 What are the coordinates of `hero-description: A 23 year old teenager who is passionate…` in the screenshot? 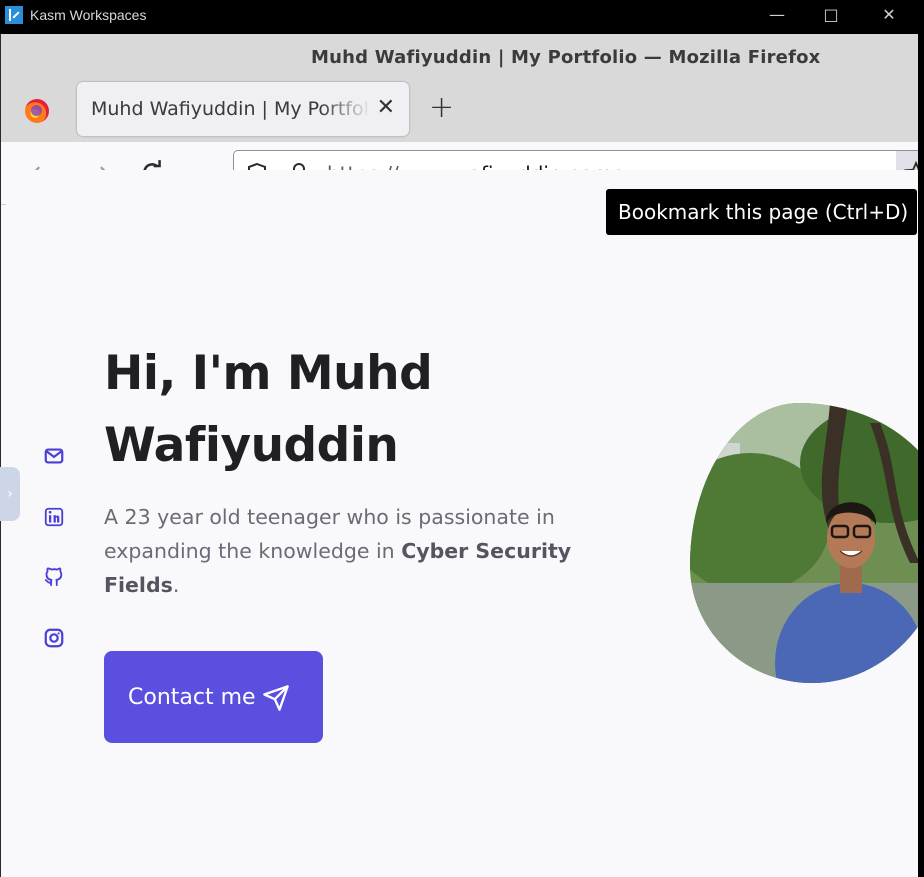 It's located at (338, 551).